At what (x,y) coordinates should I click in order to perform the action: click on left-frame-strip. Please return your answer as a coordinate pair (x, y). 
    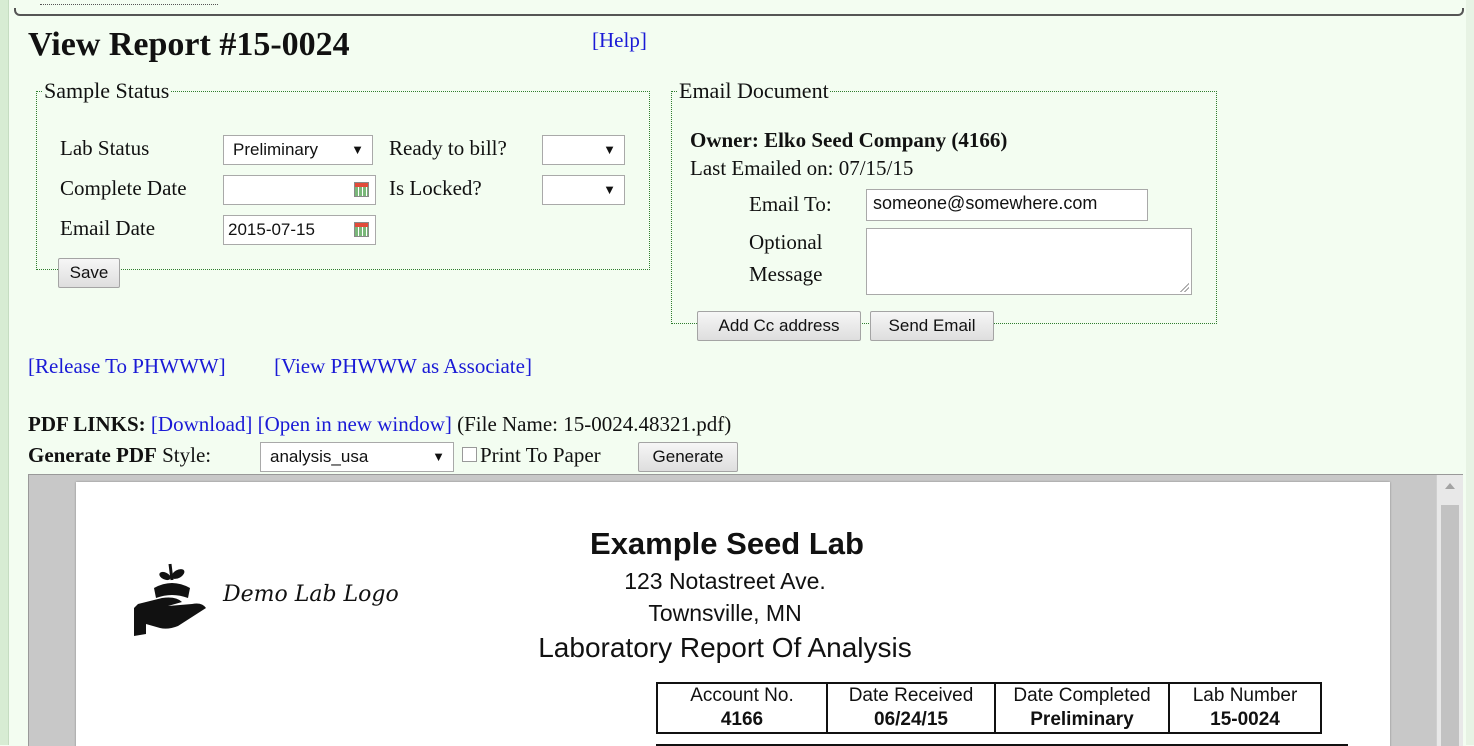
    Looking at the image, I should click on (4, 372).